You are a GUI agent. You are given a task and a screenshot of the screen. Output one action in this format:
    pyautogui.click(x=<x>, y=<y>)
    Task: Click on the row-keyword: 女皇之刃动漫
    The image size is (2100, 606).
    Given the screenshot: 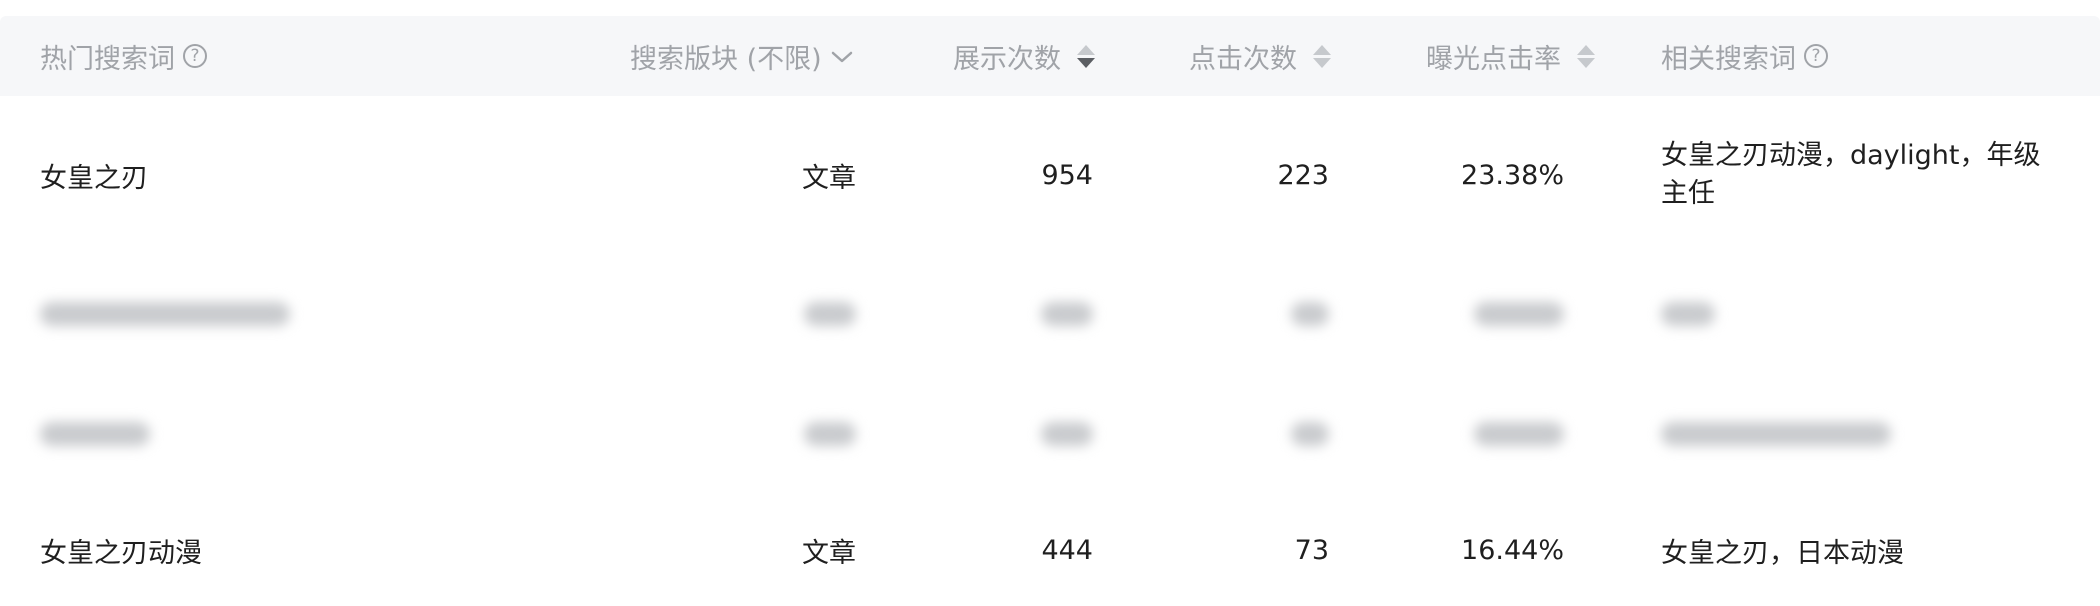 What is the action you would take?
    pyautogui.click(x=121, y=553)
    